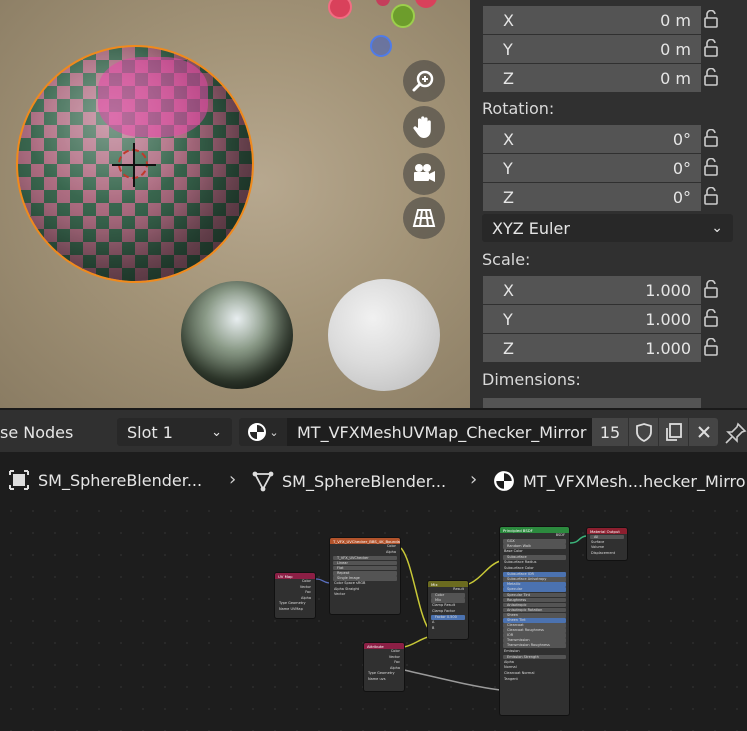  Describe the element at coordinates (518, 108) in the screenshot. I see `rotation-label: Rotation:` at that location.